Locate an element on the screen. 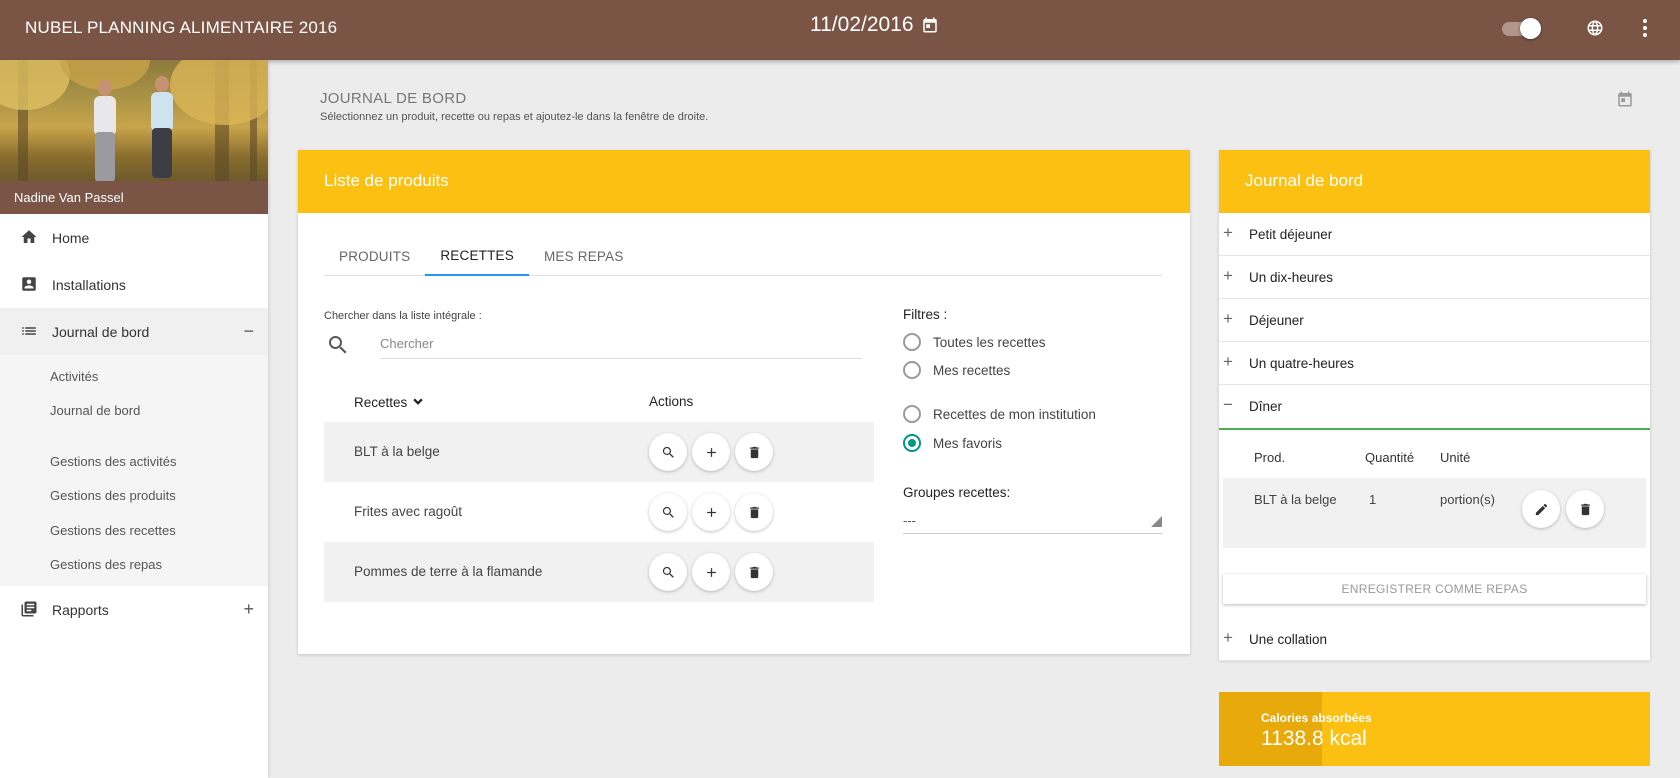  sidebar-subitem-journal: Journal de bord is located at coordinates (134, 411).